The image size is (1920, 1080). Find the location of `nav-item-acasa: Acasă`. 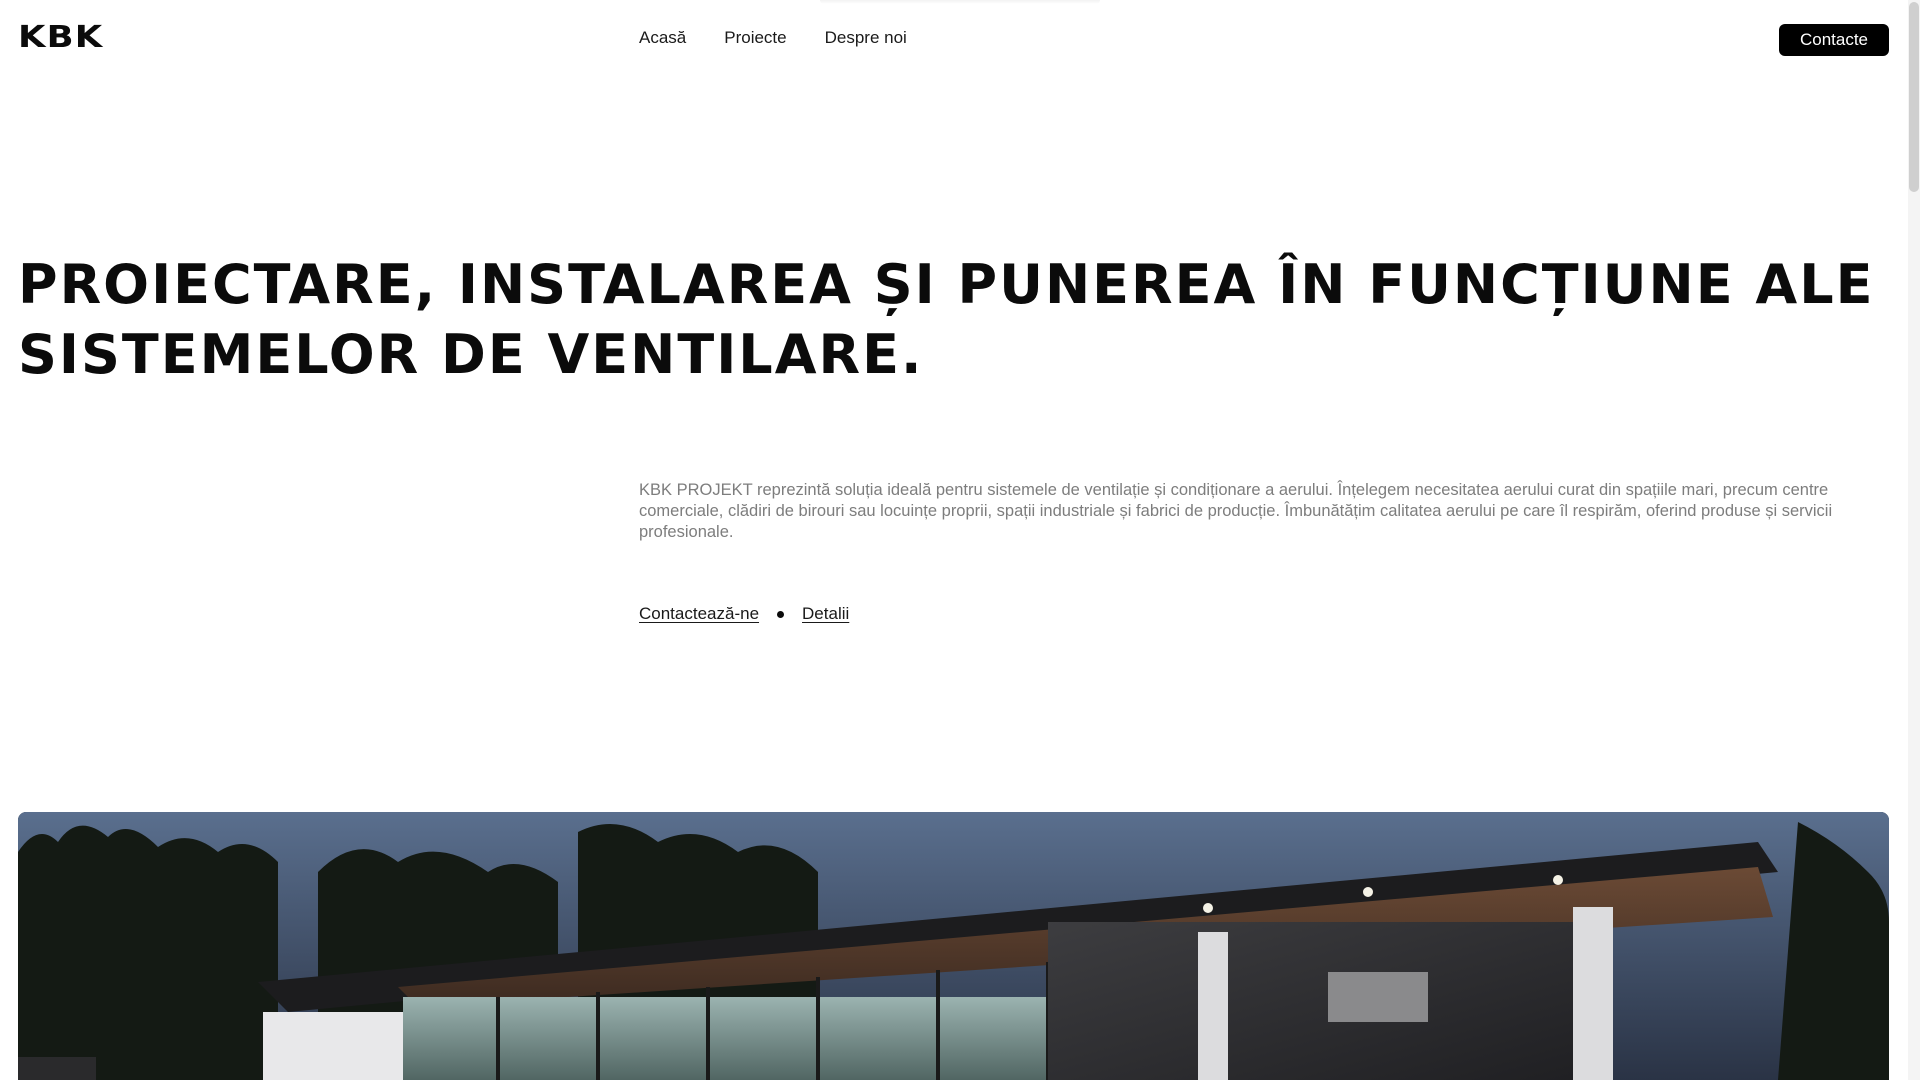

nav-item-acasa: Acasă is located at coordinates (662, 38).